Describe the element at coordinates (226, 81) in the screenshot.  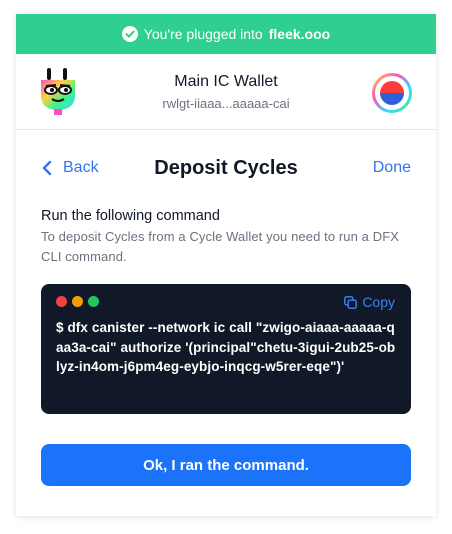
I see `wallet-name: Main IC Wallet` at that location.